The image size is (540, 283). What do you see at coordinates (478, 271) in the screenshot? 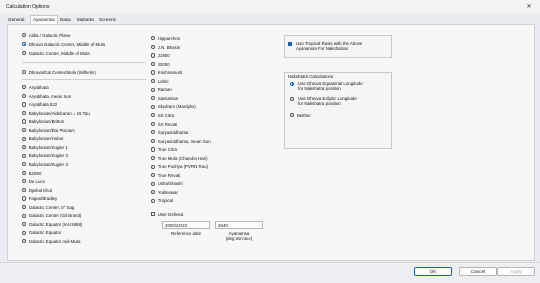
I see `cancel-button: Cancel` at bounding box center [478, 271].